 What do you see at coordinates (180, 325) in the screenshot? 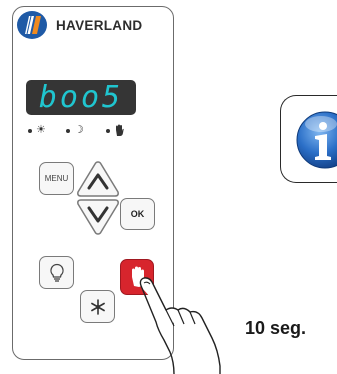
I see `pressing-hand-illustration` at bounding box center [180, 325].